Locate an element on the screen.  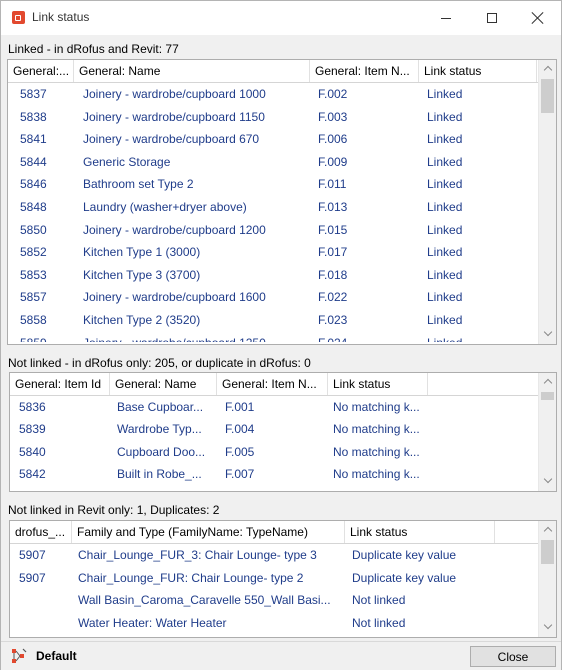
table-cell: Bathroom set Type 2 is located at coordinates (138, 184).